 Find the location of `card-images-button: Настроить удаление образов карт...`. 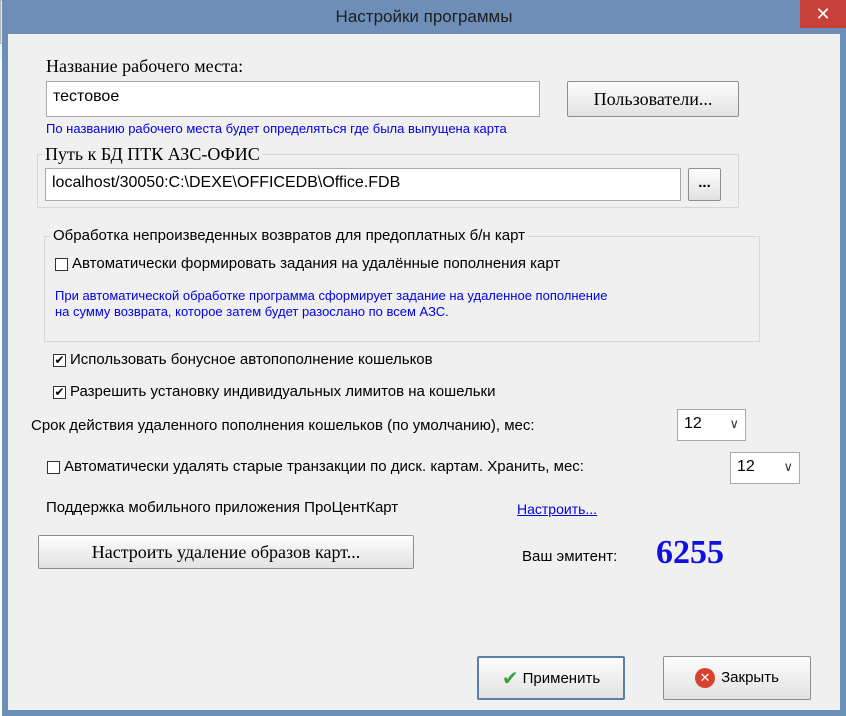

card-images-button: Настроить удаление образов карт... is located at coordinates (226, 552).